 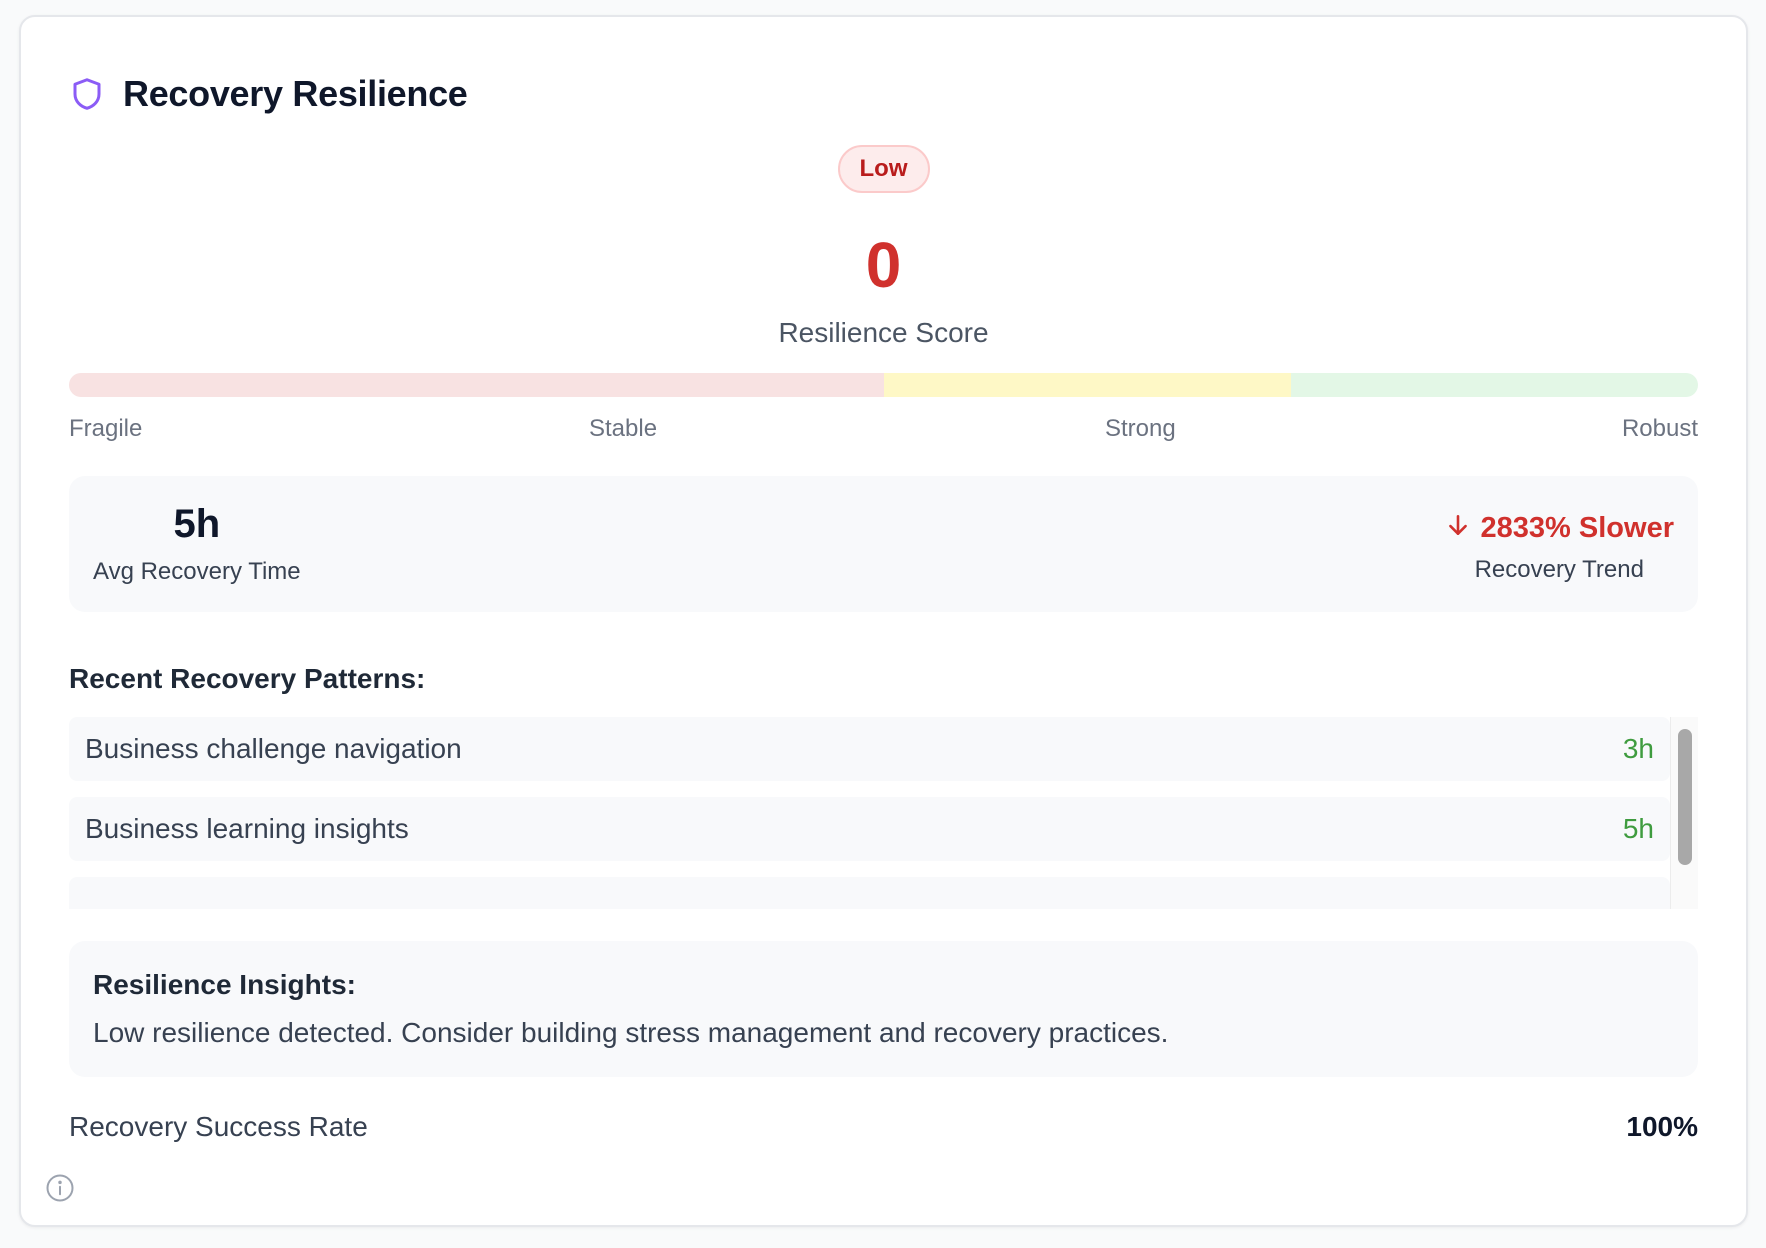 I want to click on patterns-scrollbar, so click(x=1684, y=813).